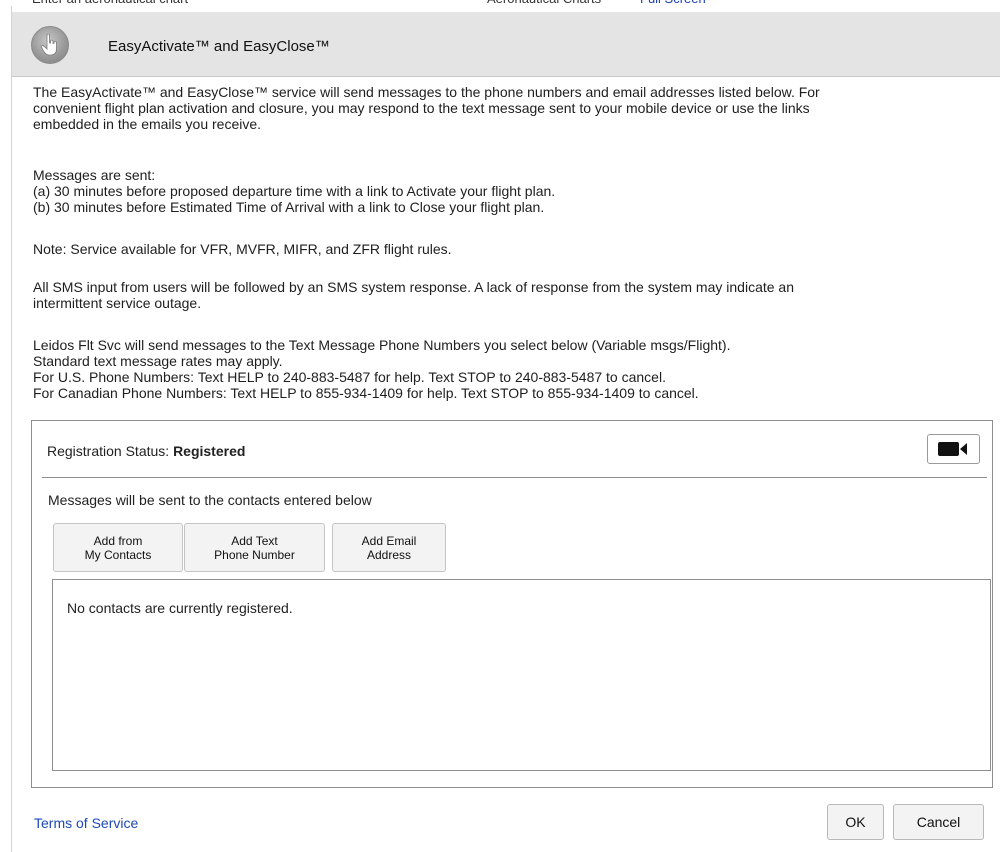  What do you see at coordinates (117, 303) in the screenshot?
I see `sms-line: intermittent service outage.` at bounding box center [117, 303].